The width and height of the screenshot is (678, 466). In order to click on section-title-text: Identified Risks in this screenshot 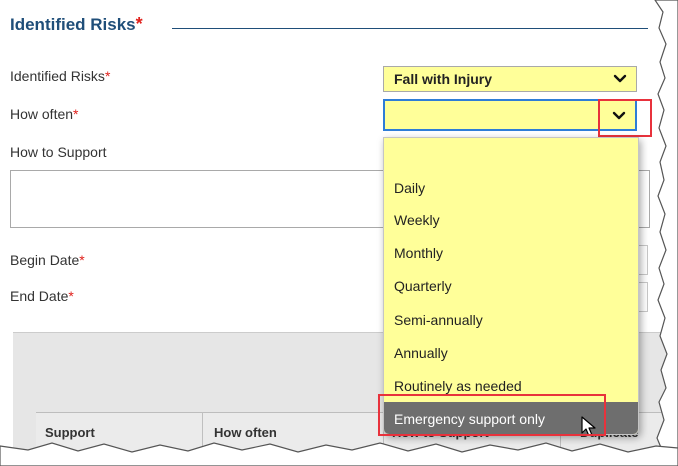, I will do `click(73, 24)`.